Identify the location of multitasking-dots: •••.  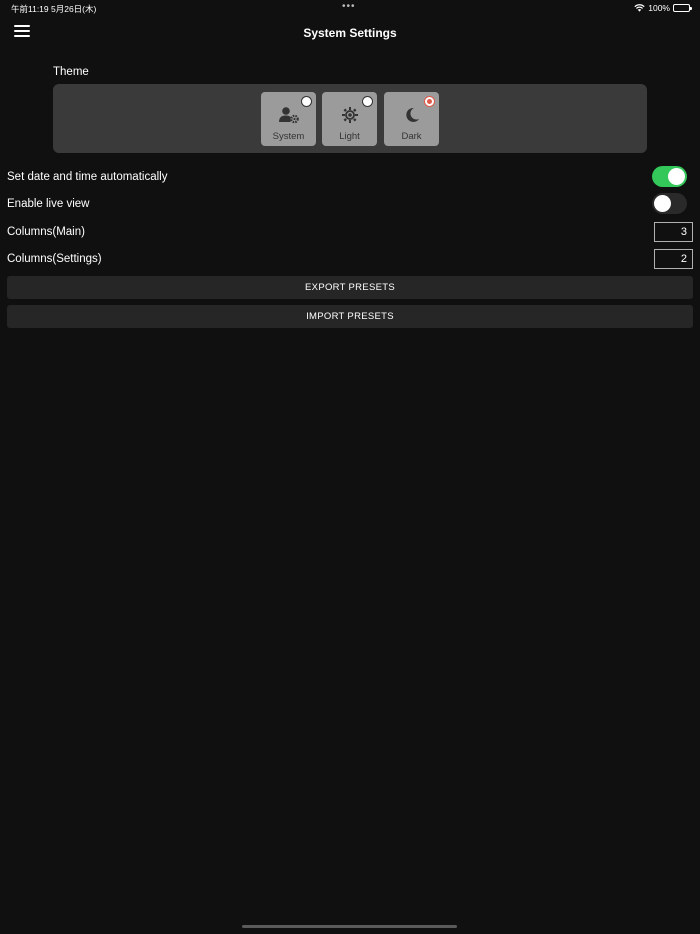
(349, 6).